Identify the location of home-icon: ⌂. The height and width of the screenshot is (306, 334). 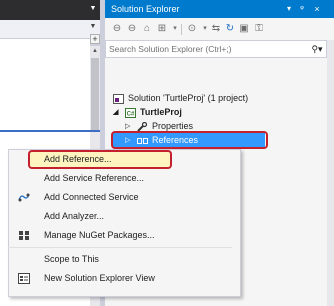
(147, 29).